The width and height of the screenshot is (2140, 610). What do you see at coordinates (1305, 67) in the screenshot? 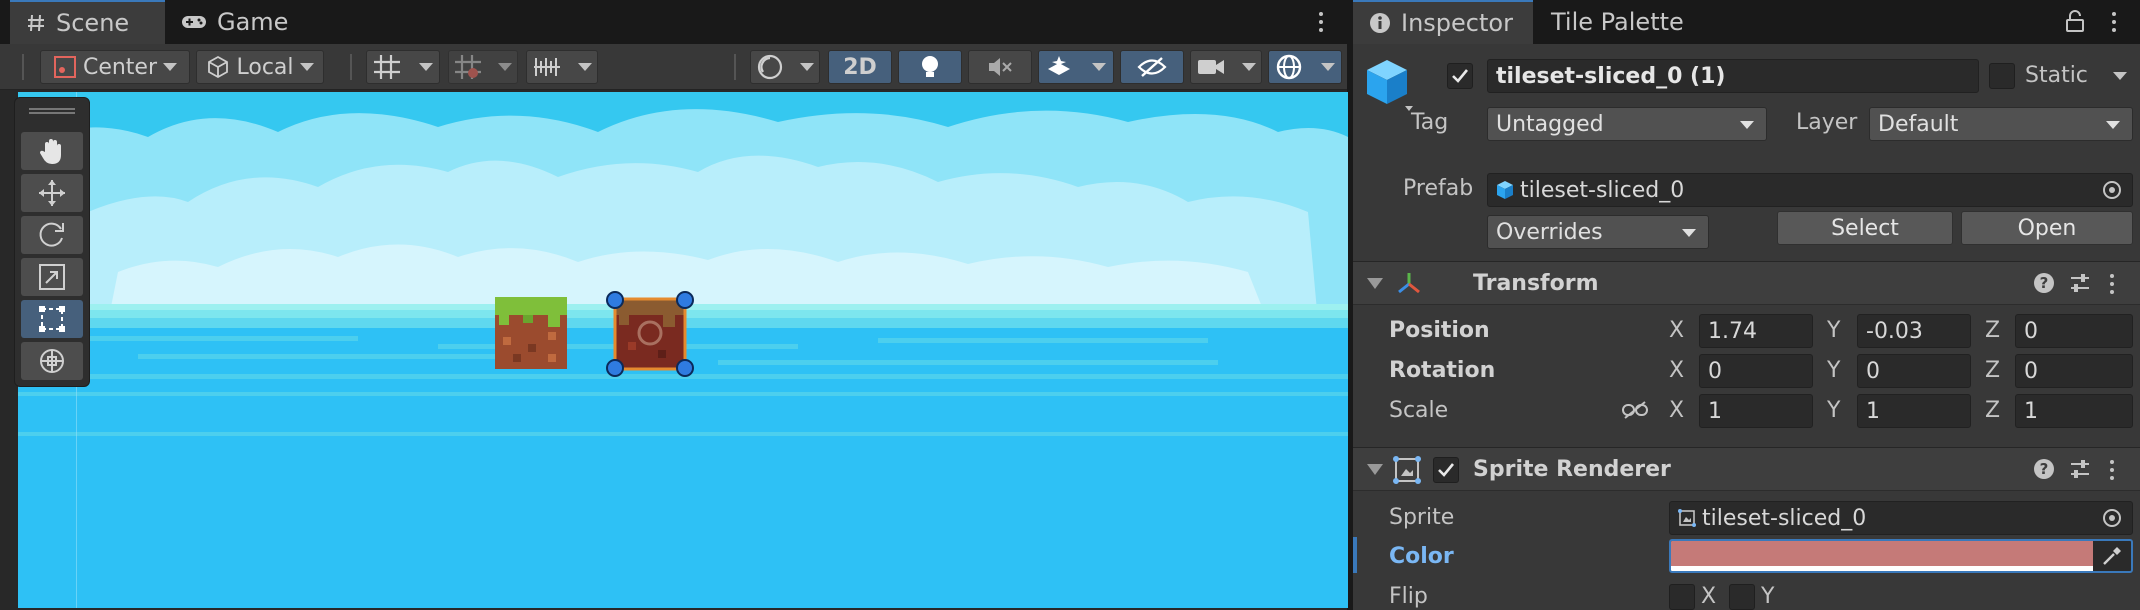
I see `gizmos-button` at bounding box center [1305, 67].